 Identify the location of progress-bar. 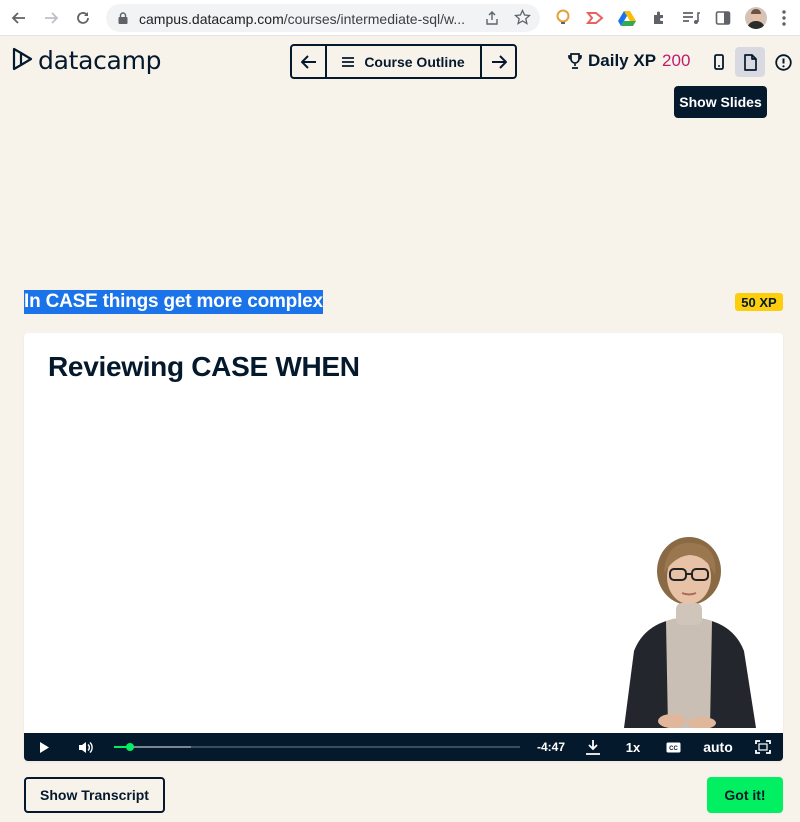
(317, 747).